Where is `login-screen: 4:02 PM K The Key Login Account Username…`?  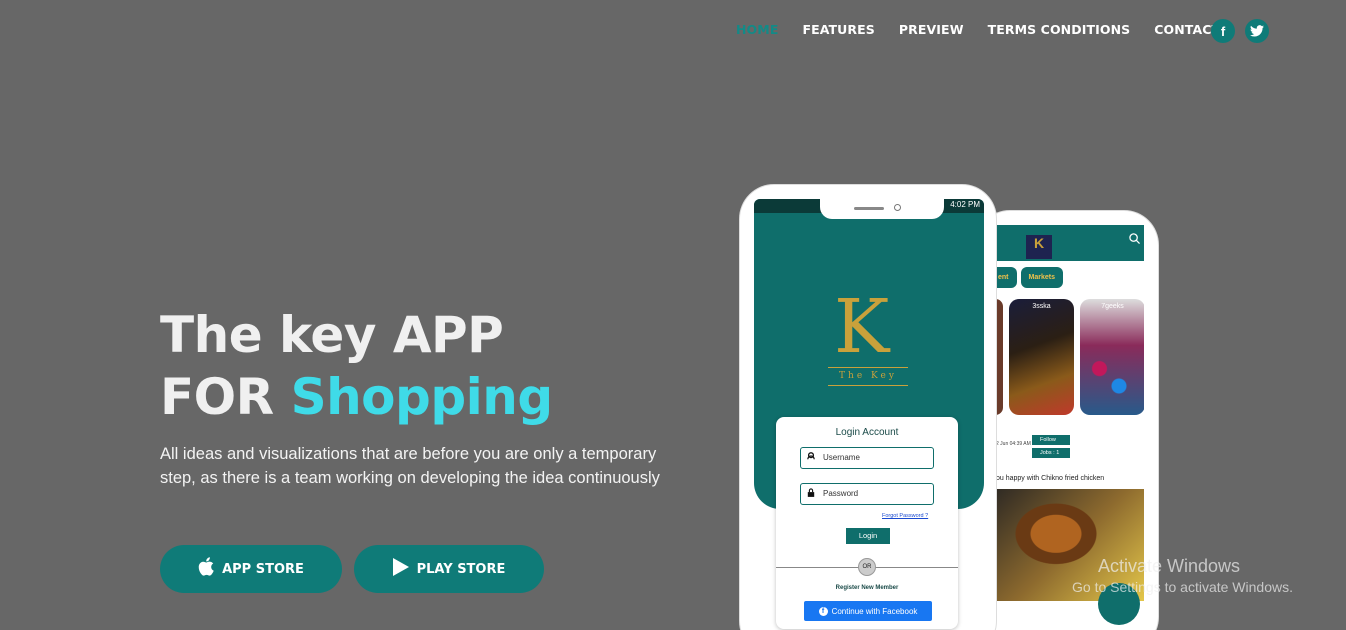 login-screen: 4:02 PM K The Key Login Account Username… is located at coordinates (869, 414).